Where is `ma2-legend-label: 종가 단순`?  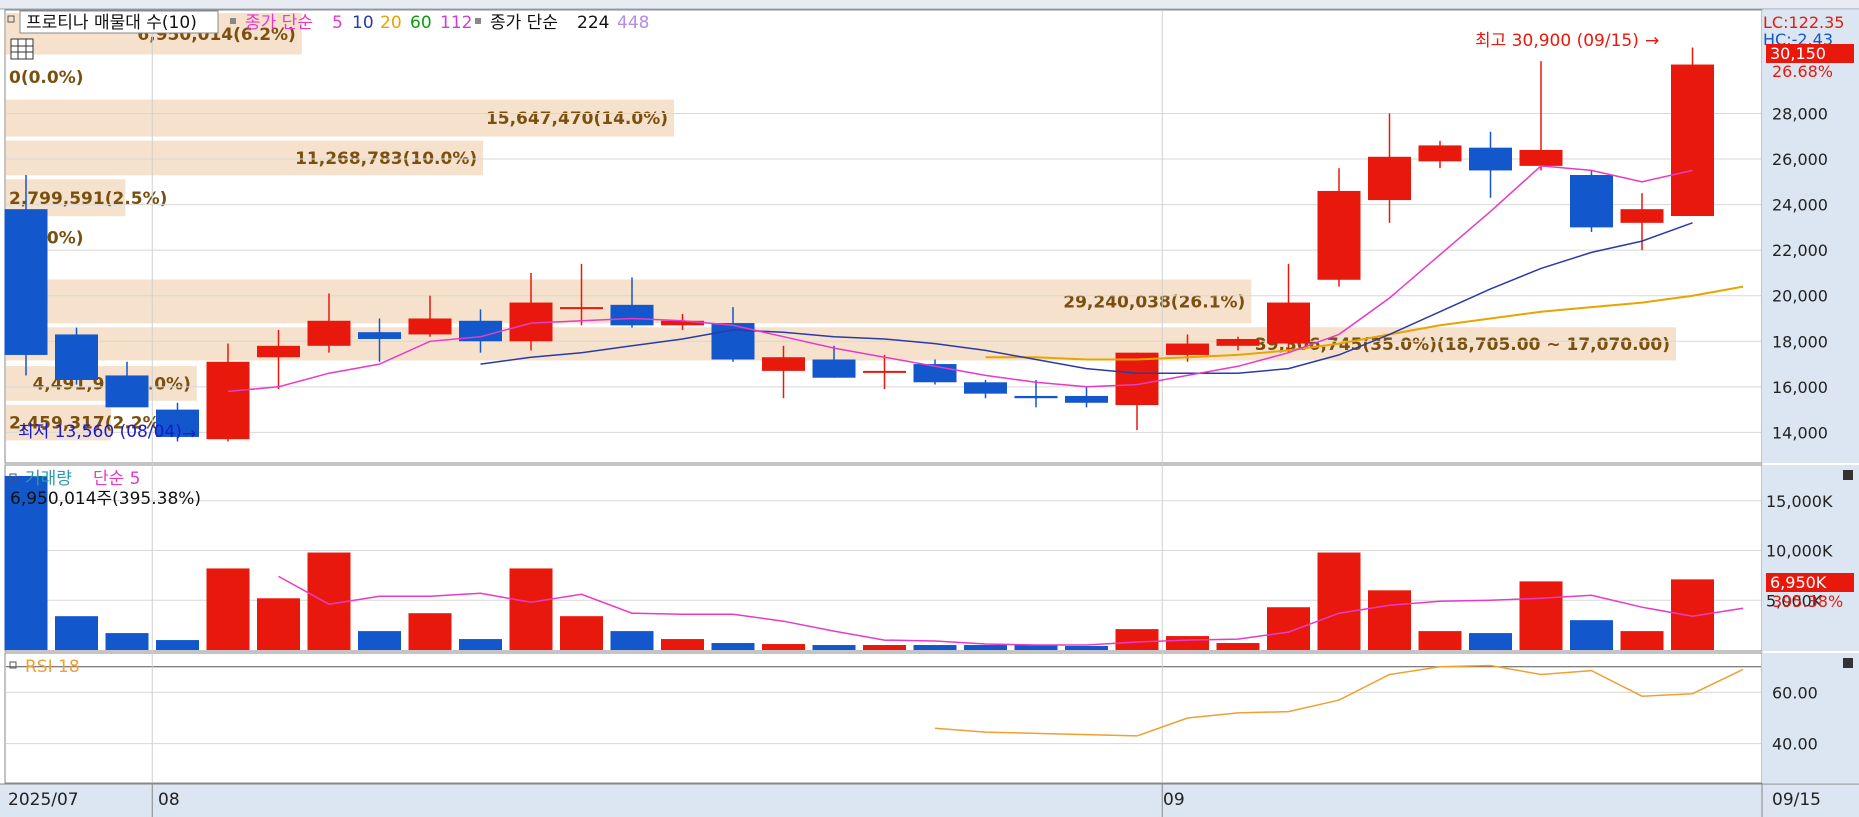 ma2-legend-label: 종가 단순 is located at coordinates (524, 23).